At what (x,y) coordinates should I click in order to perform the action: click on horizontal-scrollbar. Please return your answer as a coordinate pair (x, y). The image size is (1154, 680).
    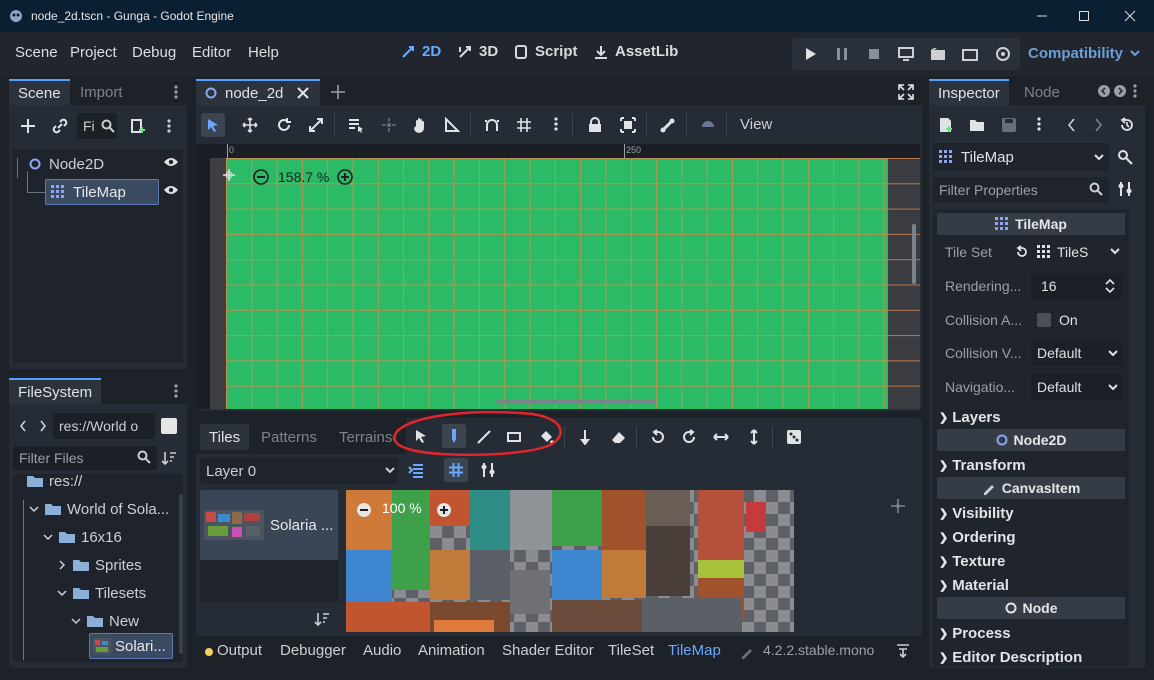
    Looking at the image, I should click on (576, 402).